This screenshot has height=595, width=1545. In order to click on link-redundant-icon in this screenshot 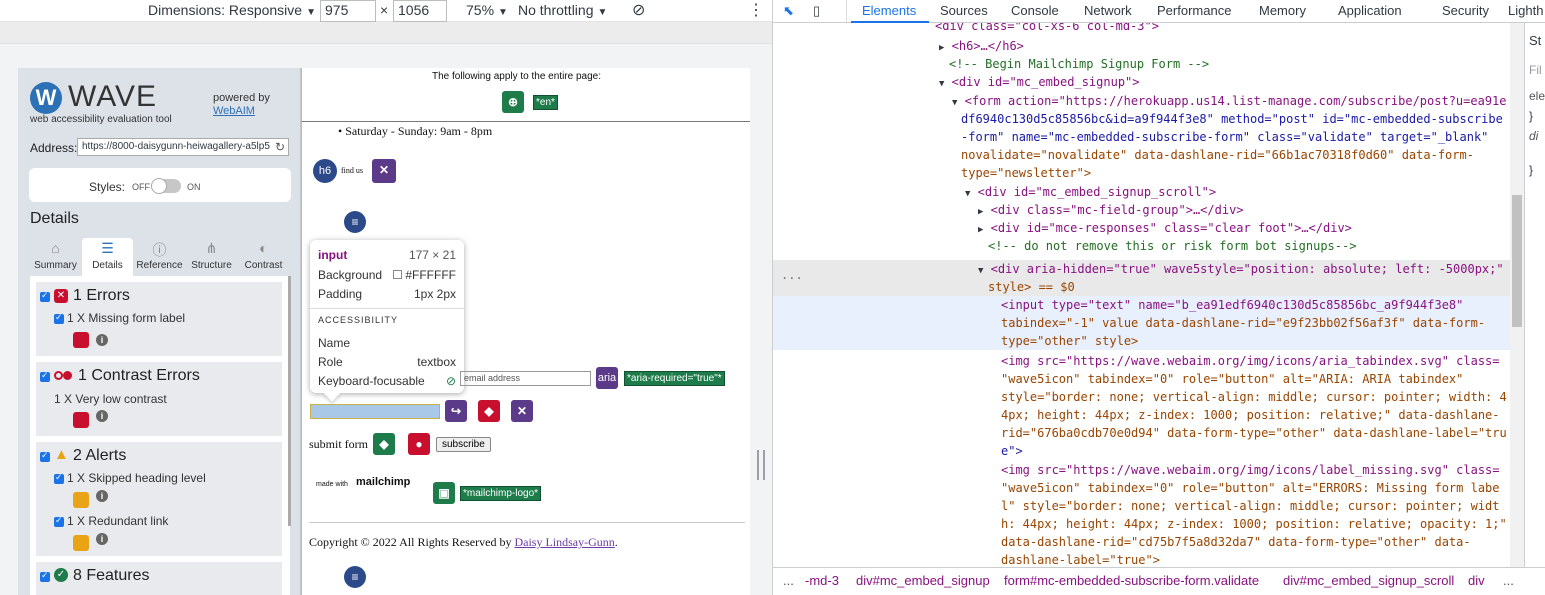, I will do `click(81, 543)`.